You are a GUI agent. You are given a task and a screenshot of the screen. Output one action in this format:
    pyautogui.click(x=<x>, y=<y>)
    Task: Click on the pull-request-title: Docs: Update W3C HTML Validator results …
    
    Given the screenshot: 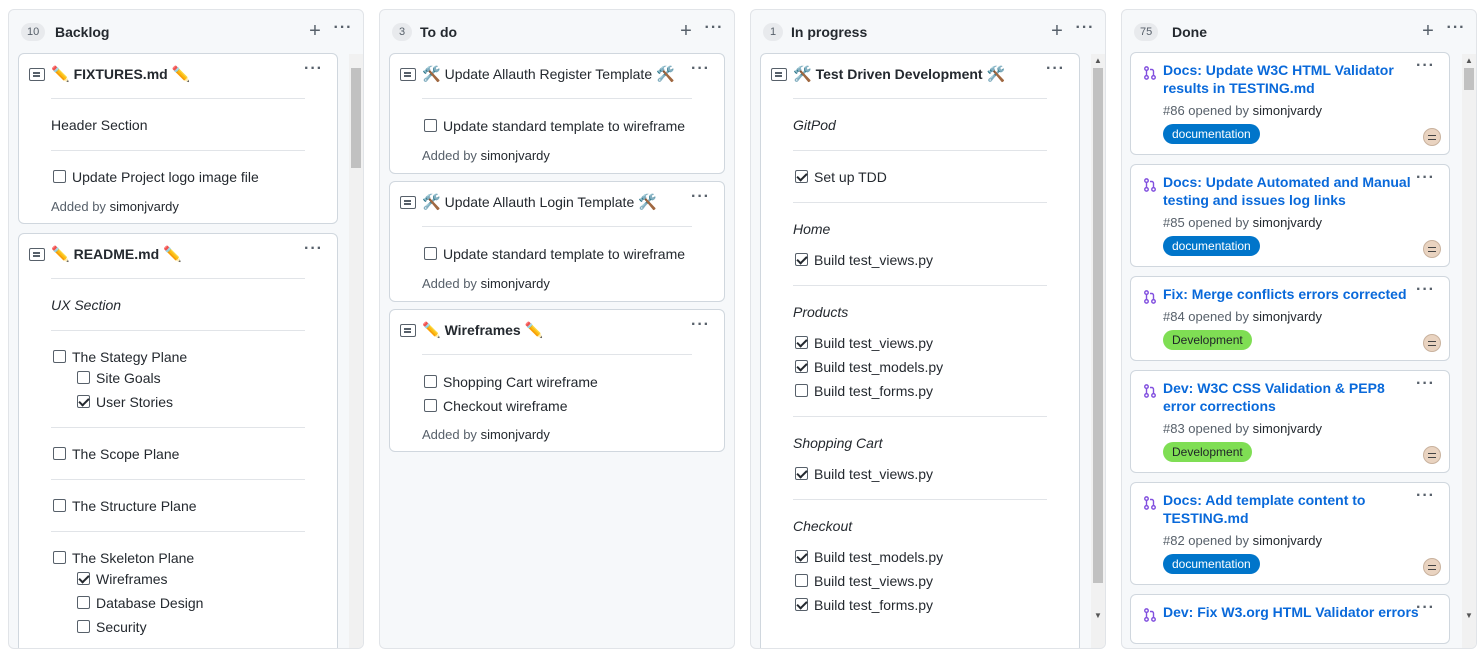 What is the action you would take?
    pyautogui.click(x=1288, y=79)
    